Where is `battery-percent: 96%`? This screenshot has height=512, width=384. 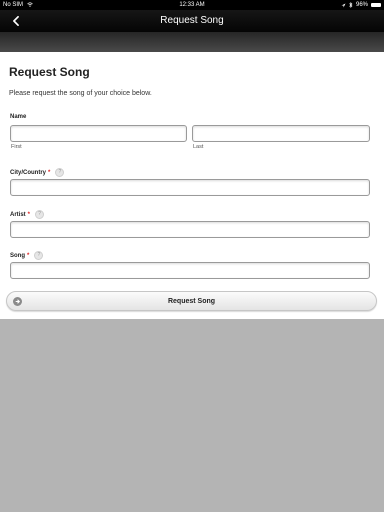 battery-percent: 96% is located at coordinates (361, 5).